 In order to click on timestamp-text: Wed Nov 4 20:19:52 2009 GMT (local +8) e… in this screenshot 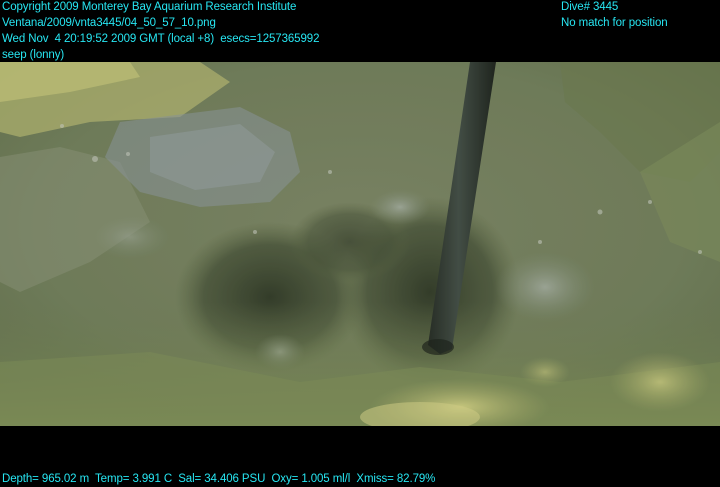, I will do `click(161, 39)`.